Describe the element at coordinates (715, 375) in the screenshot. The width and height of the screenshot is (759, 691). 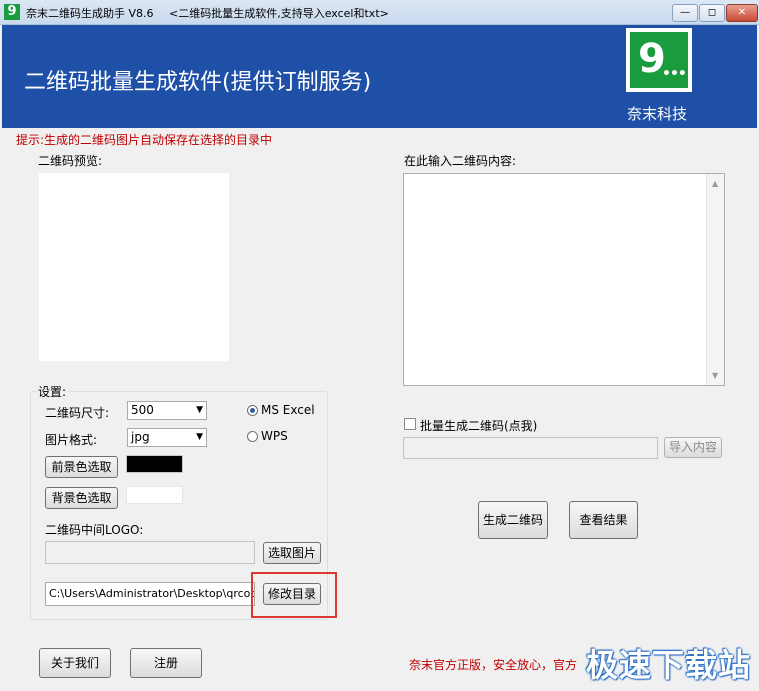
I see `scroll-down-icon: ▼` at that location.